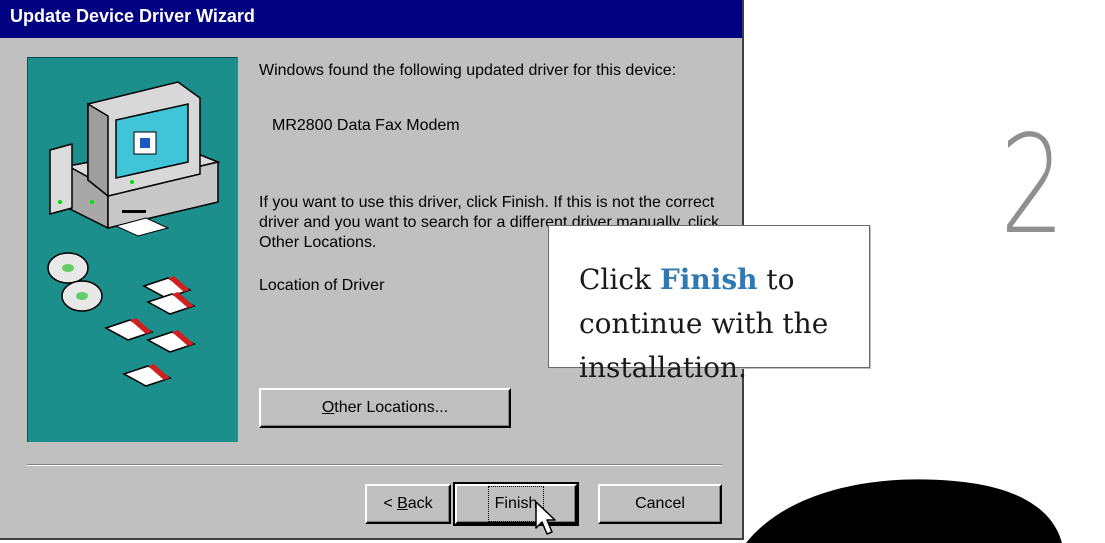 This screenshot has height=543, width=1105. What do you see at coordinates (75, 282) in the screenshot?
I see `cd-icon` at bounding box center [75, 282].